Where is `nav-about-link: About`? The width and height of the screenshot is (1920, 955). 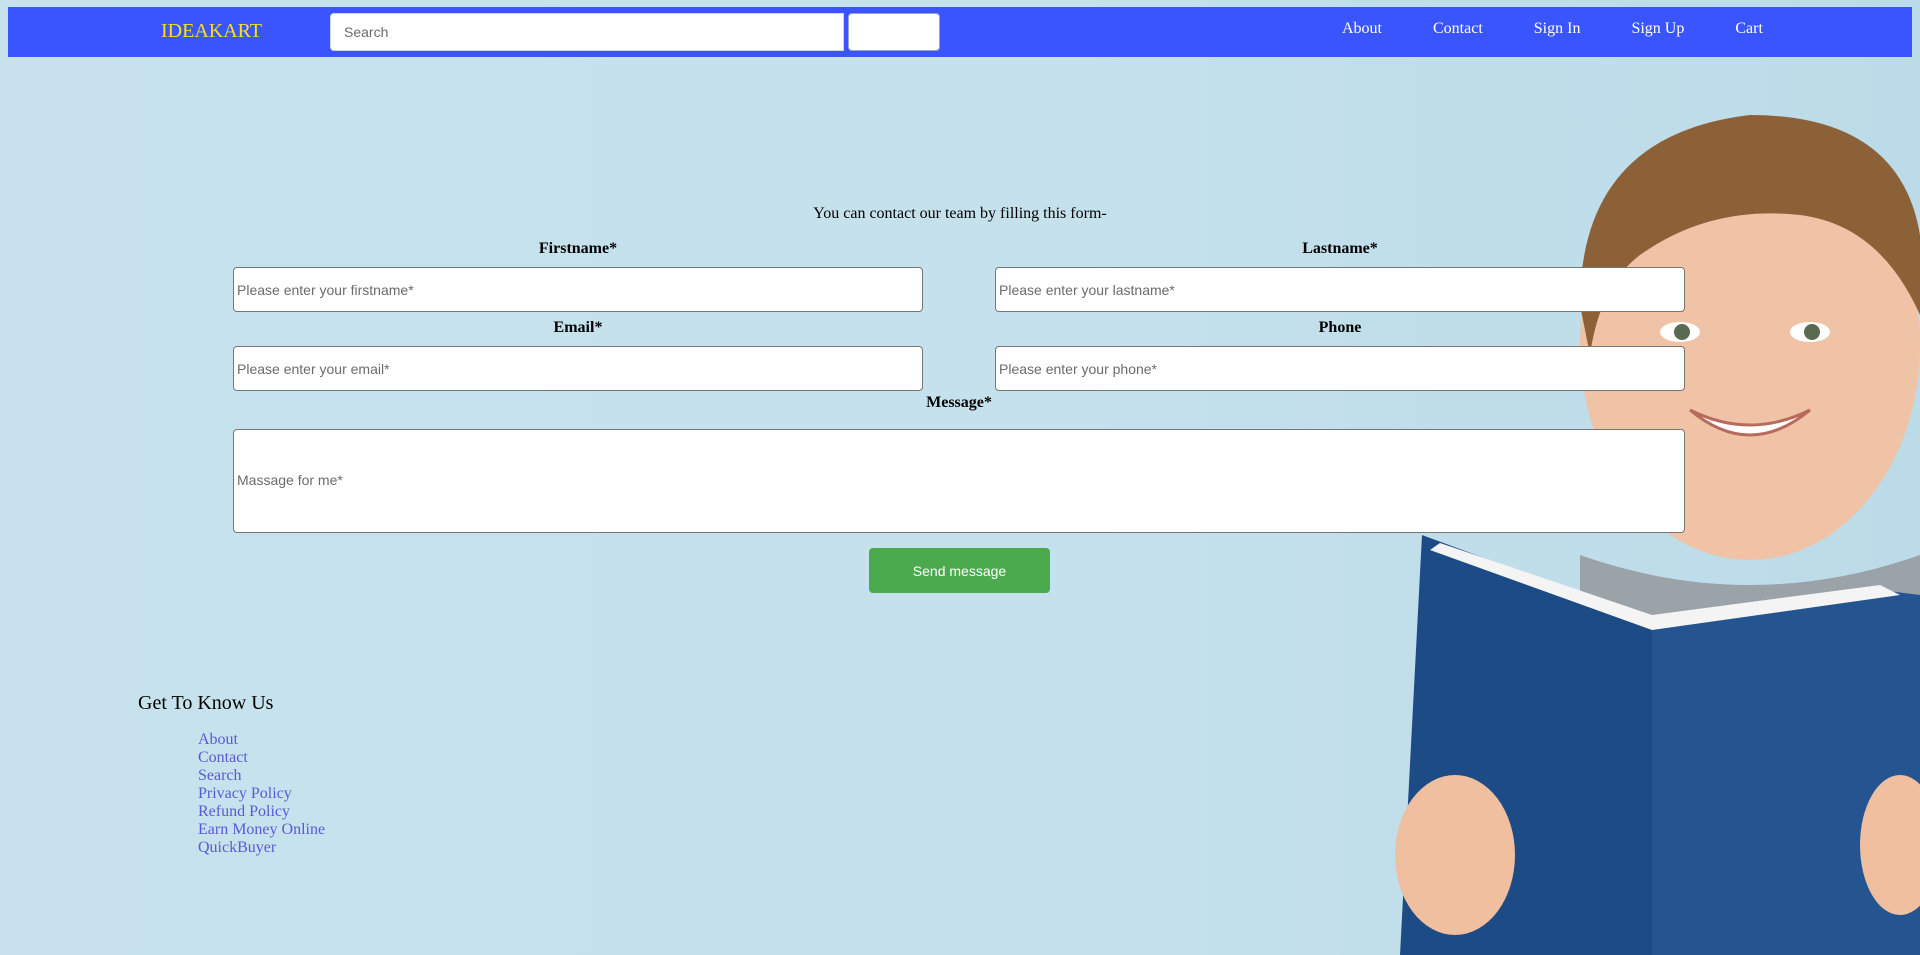
nav-about-link: About is located at coordinates (1362, 29).